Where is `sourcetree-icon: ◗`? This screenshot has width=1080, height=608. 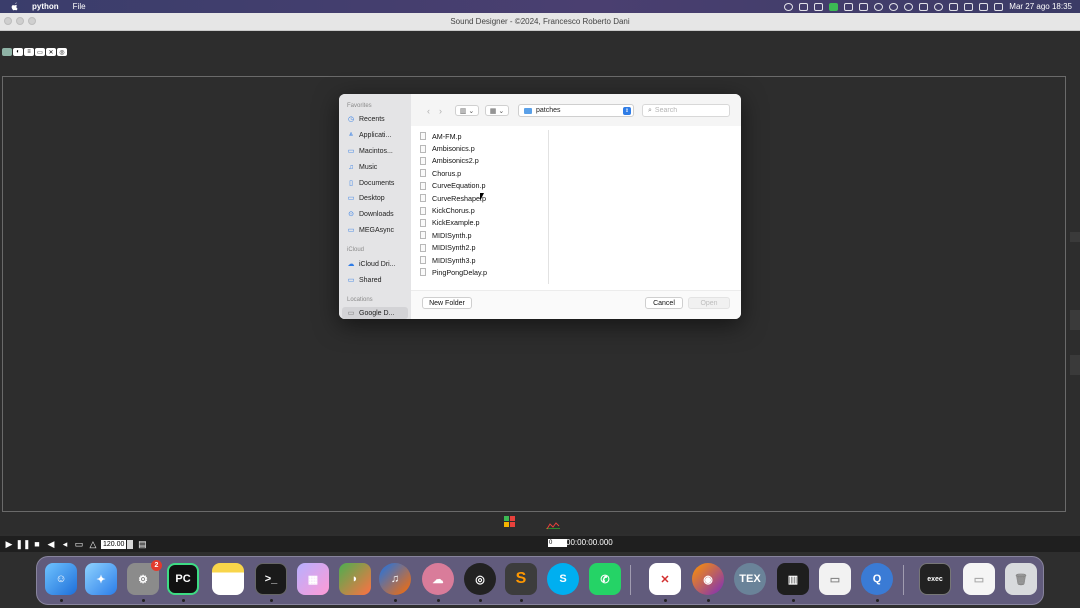 sourcetree-icon: ◗ is located at coordinates (355, 579).